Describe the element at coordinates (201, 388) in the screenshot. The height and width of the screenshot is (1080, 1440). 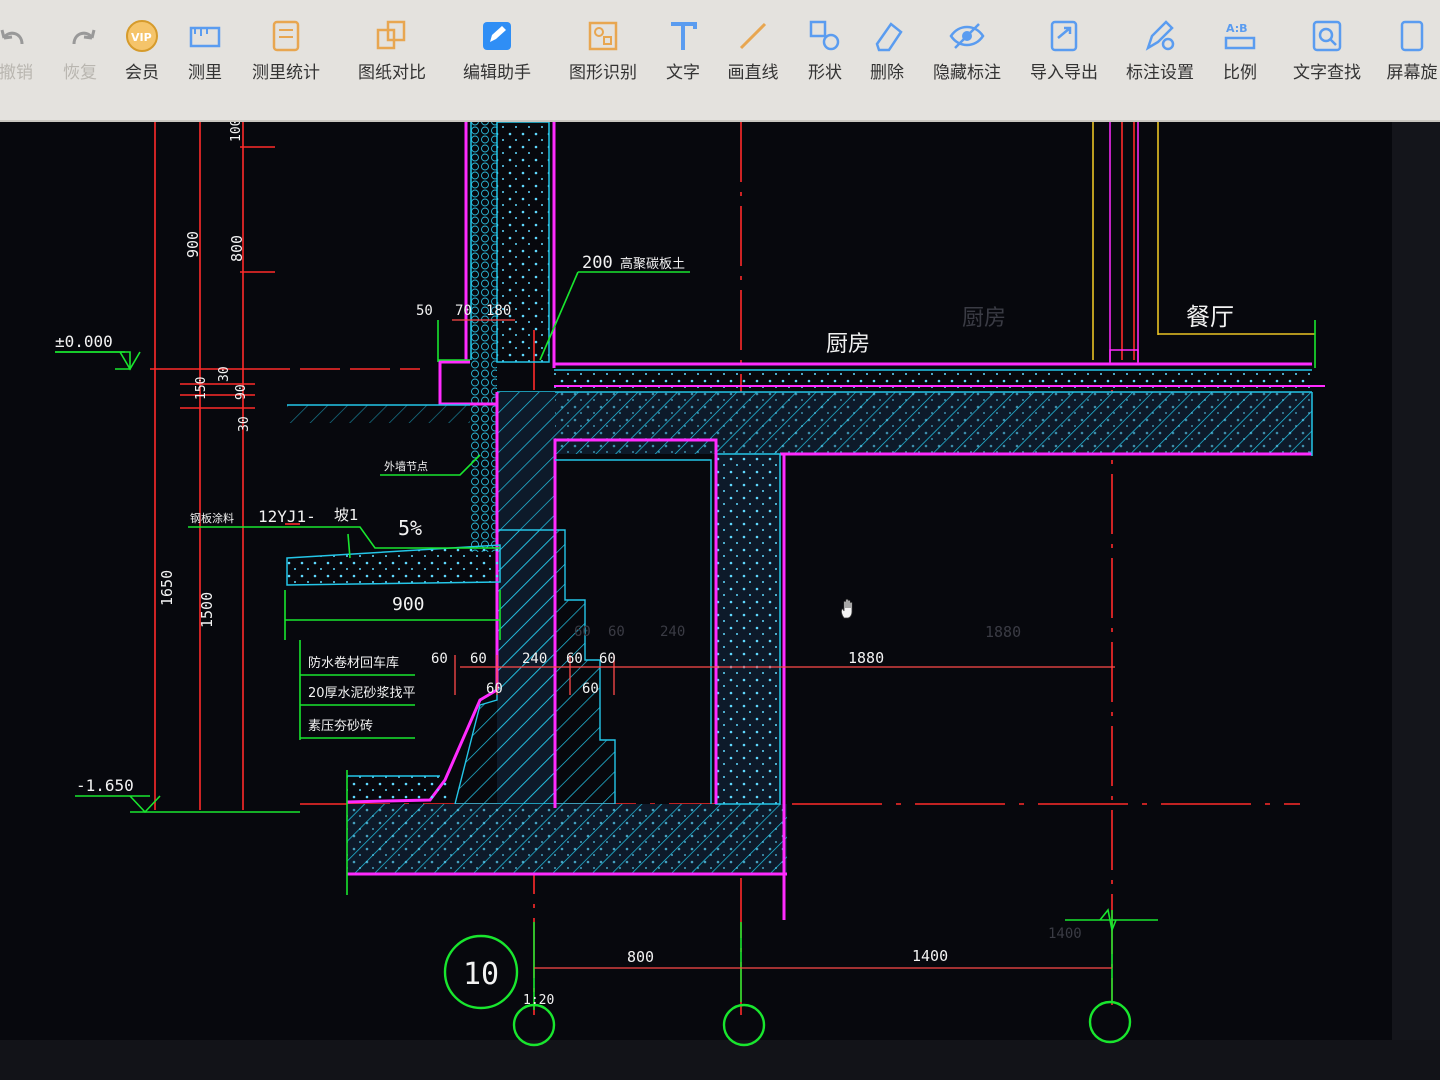
I see `dim-150: 150` at that location.